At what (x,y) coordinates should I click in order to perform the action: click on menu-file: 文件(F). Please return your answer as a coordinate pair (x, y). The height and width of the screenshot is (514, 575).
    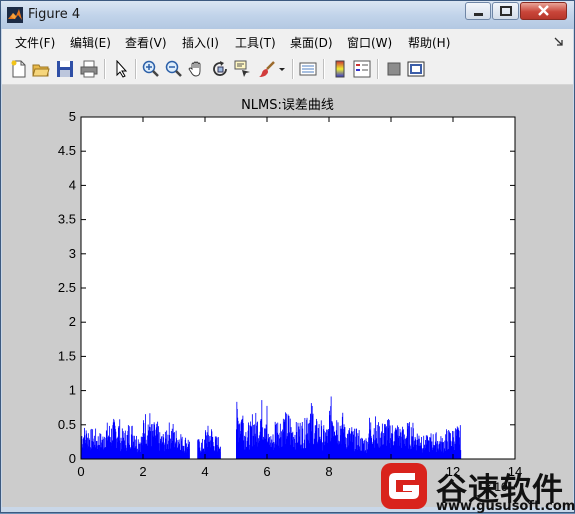
    Looking at the image, I should click on (35, 42).